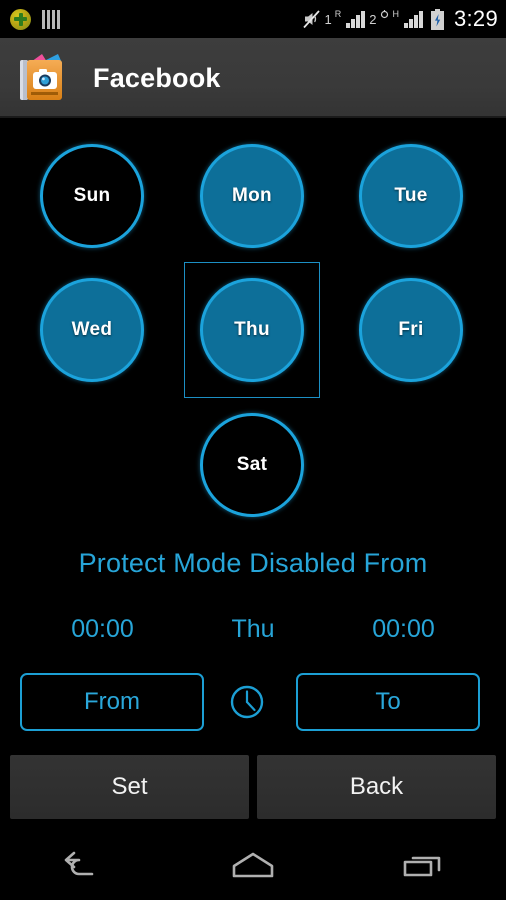 Image resolution: width=506 pixels, height=900 pixels. I want to click on app-bar: Facebook, so click(253, 78).